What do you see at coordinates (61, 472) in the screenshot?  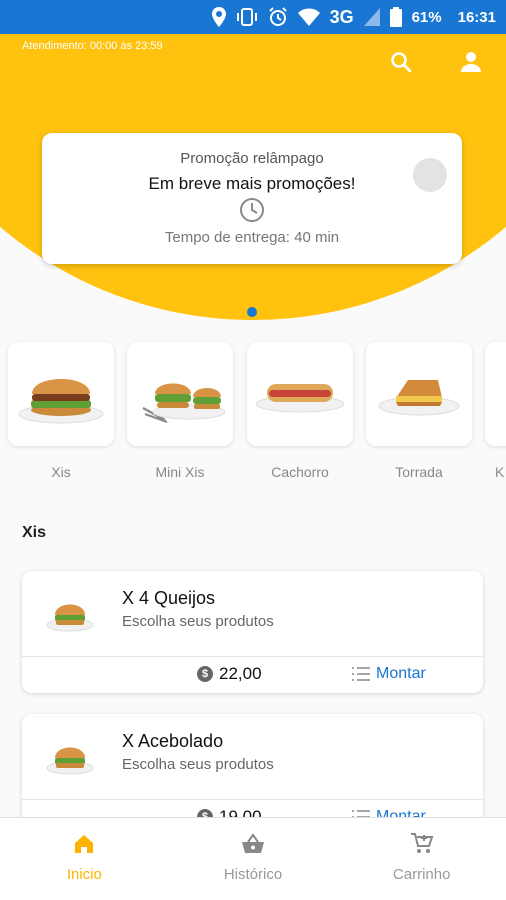 I see `category-label: Xis` at bounding box center [61, 472].